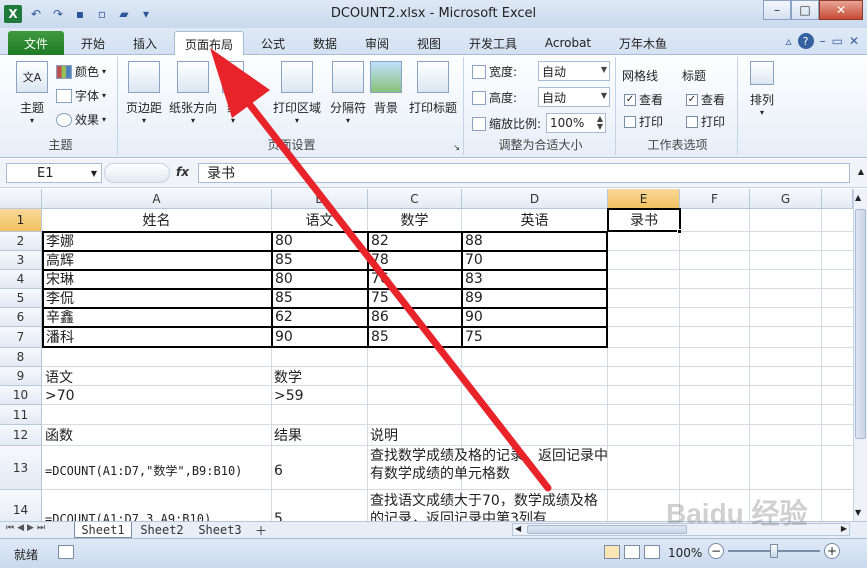 This screenshot has height=568, width=867. Describe the element at coordinates (823, 41) in the screenshot. I see `workbook-minimize-icon: –` at that location.